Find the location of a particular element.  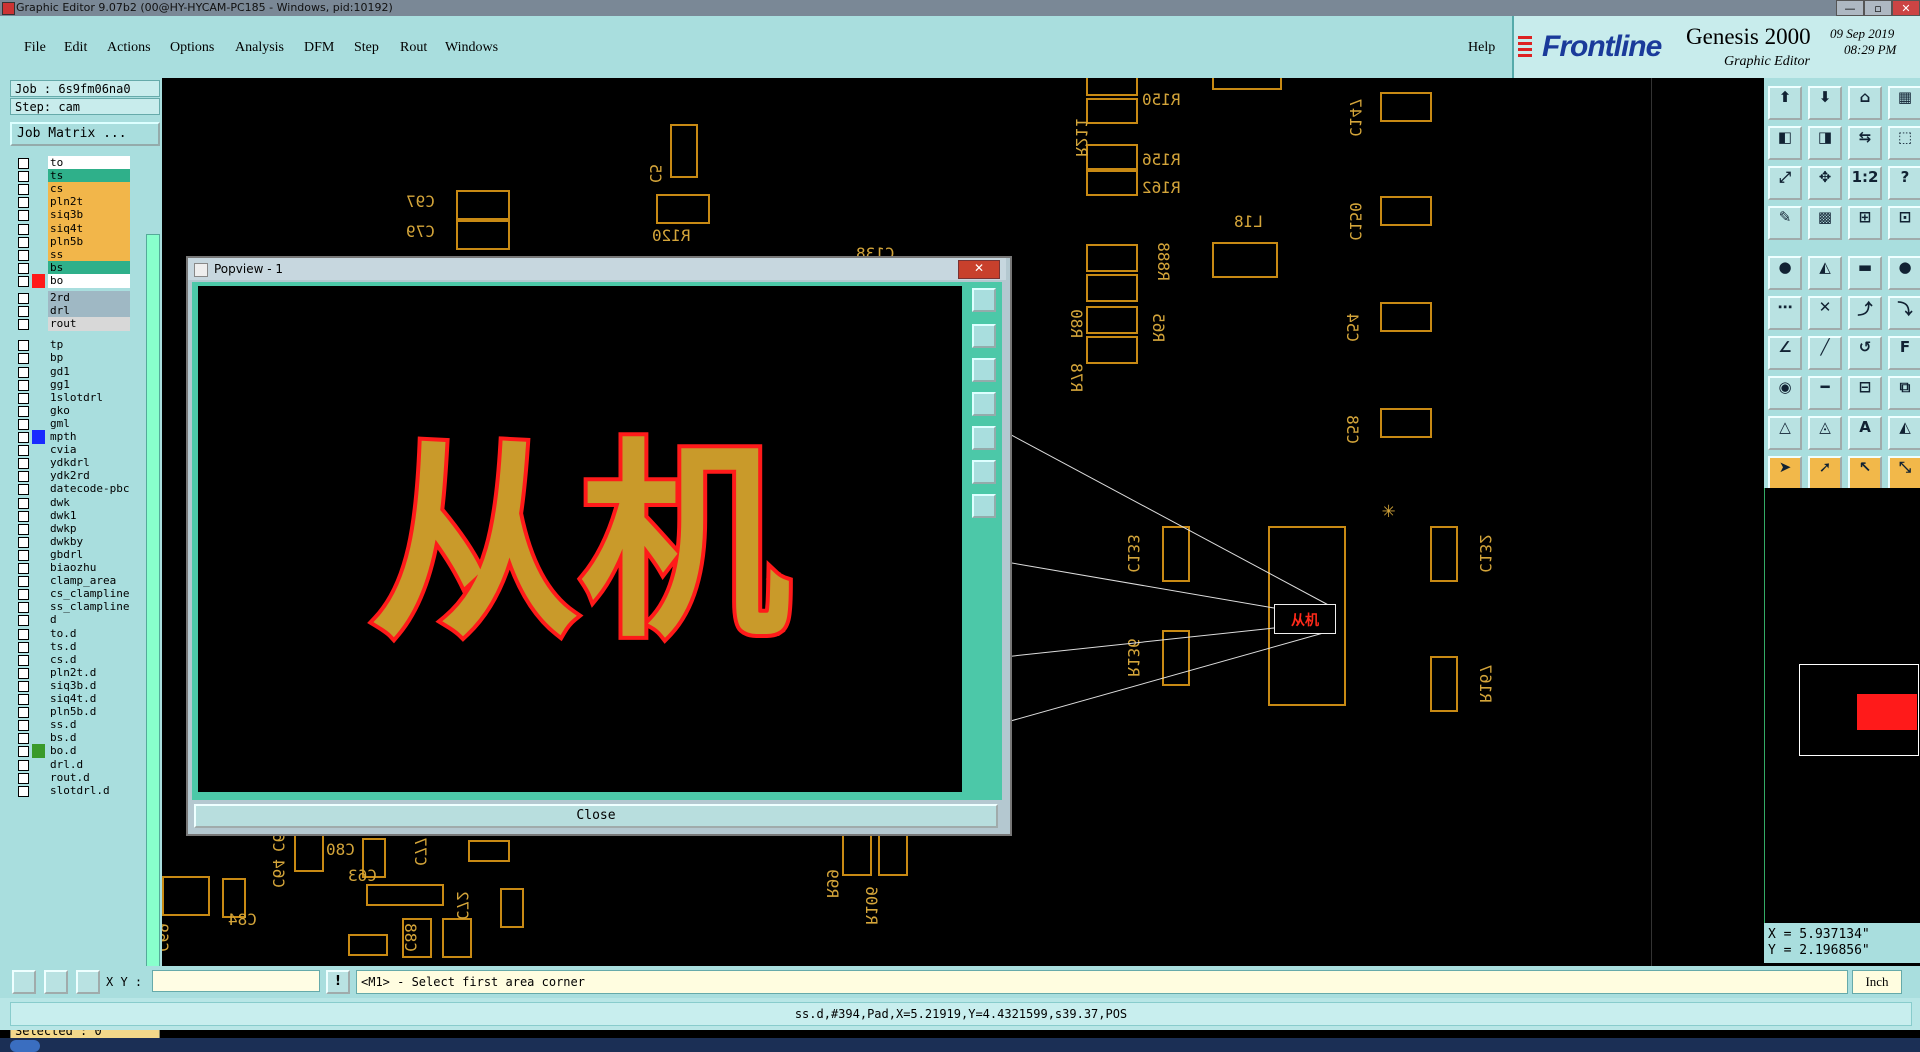

toolbar-tool-28-icon: F is located at coordinates (1904, 353).